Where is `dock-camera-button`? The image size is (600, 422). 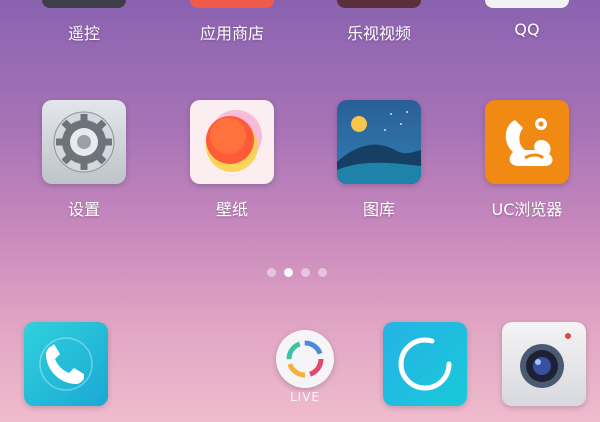
dock-camera-button is located at coordinates (544, 364).